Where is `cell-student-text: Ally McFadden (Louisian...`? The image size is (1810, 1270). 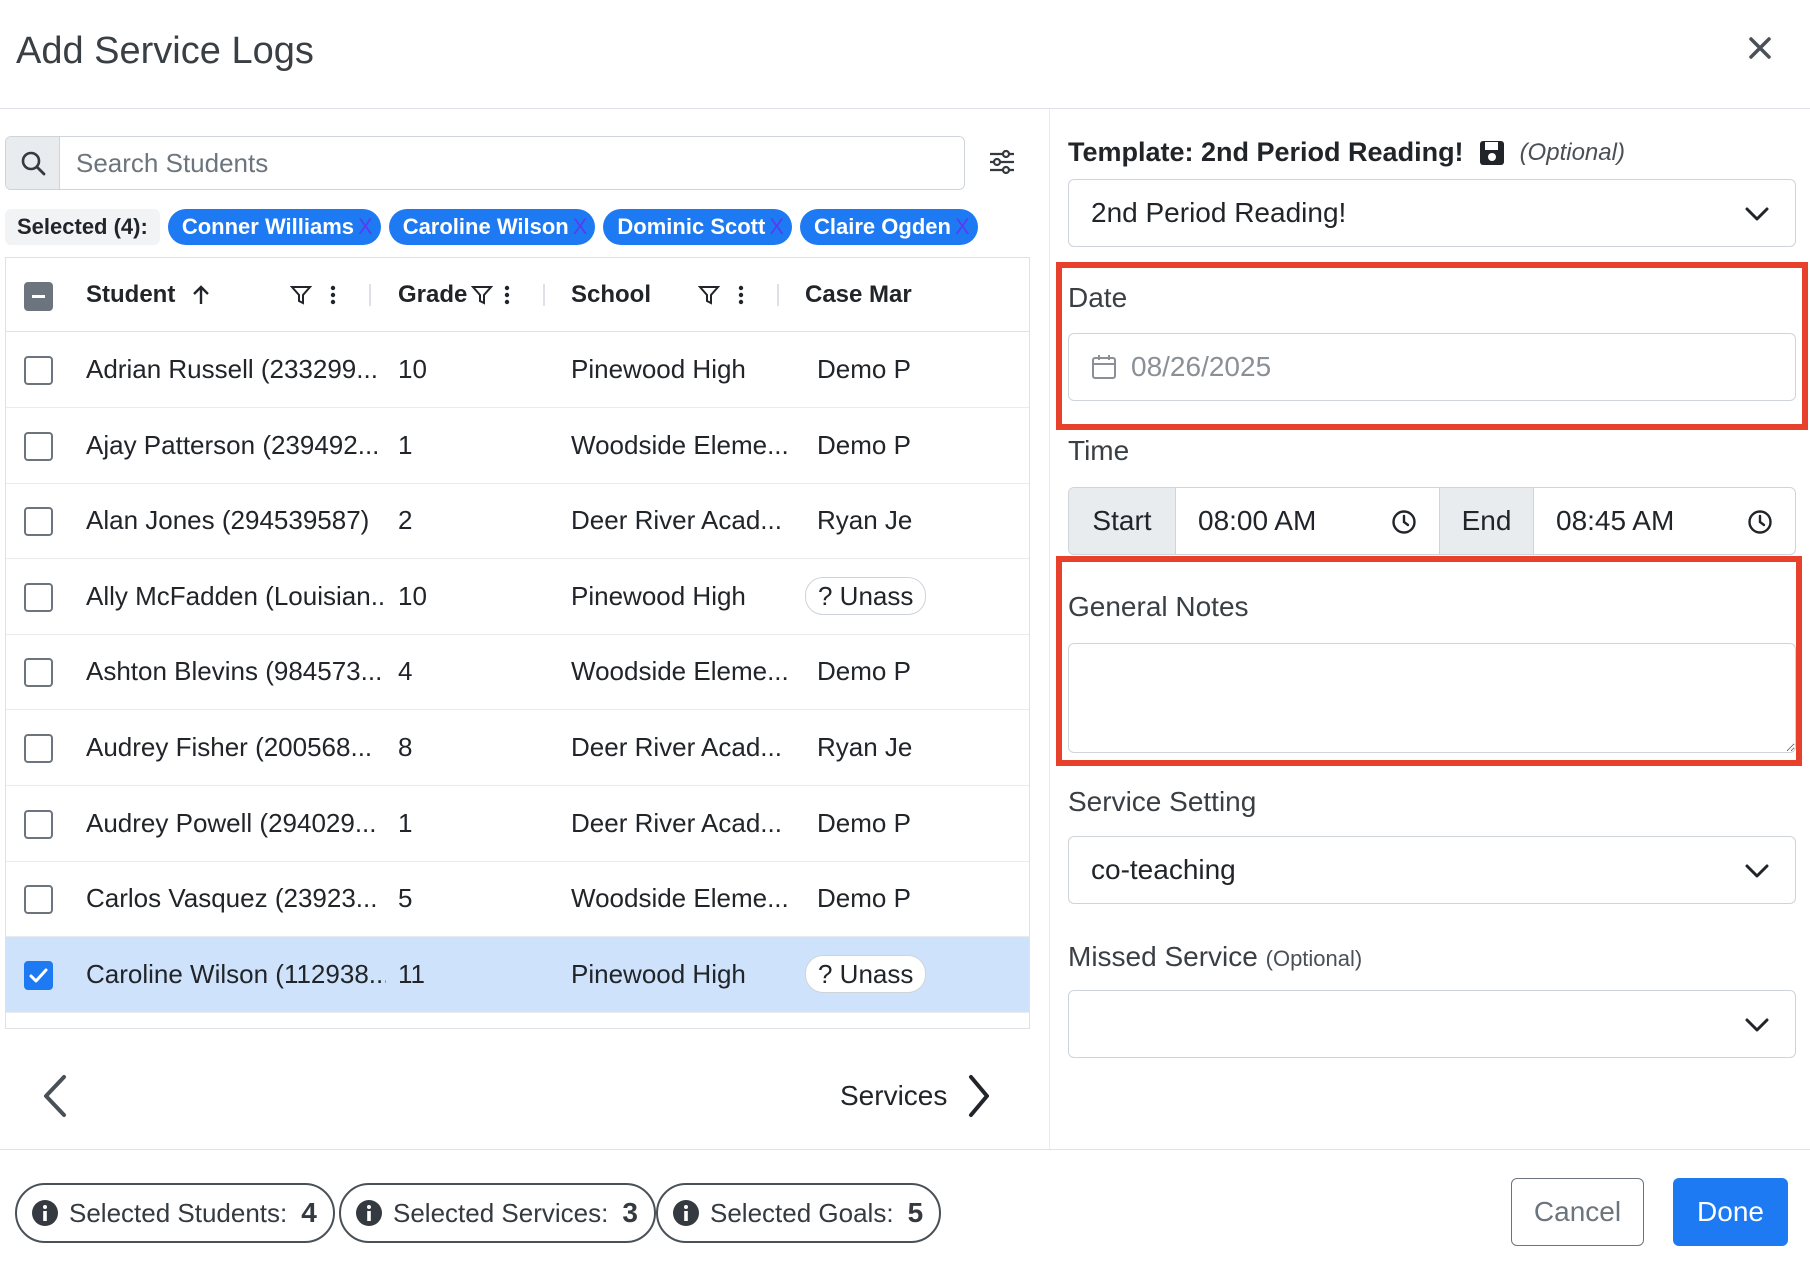 cell-student-text: Ally McFadden (Louisian... is located at coordinates (236, 595).